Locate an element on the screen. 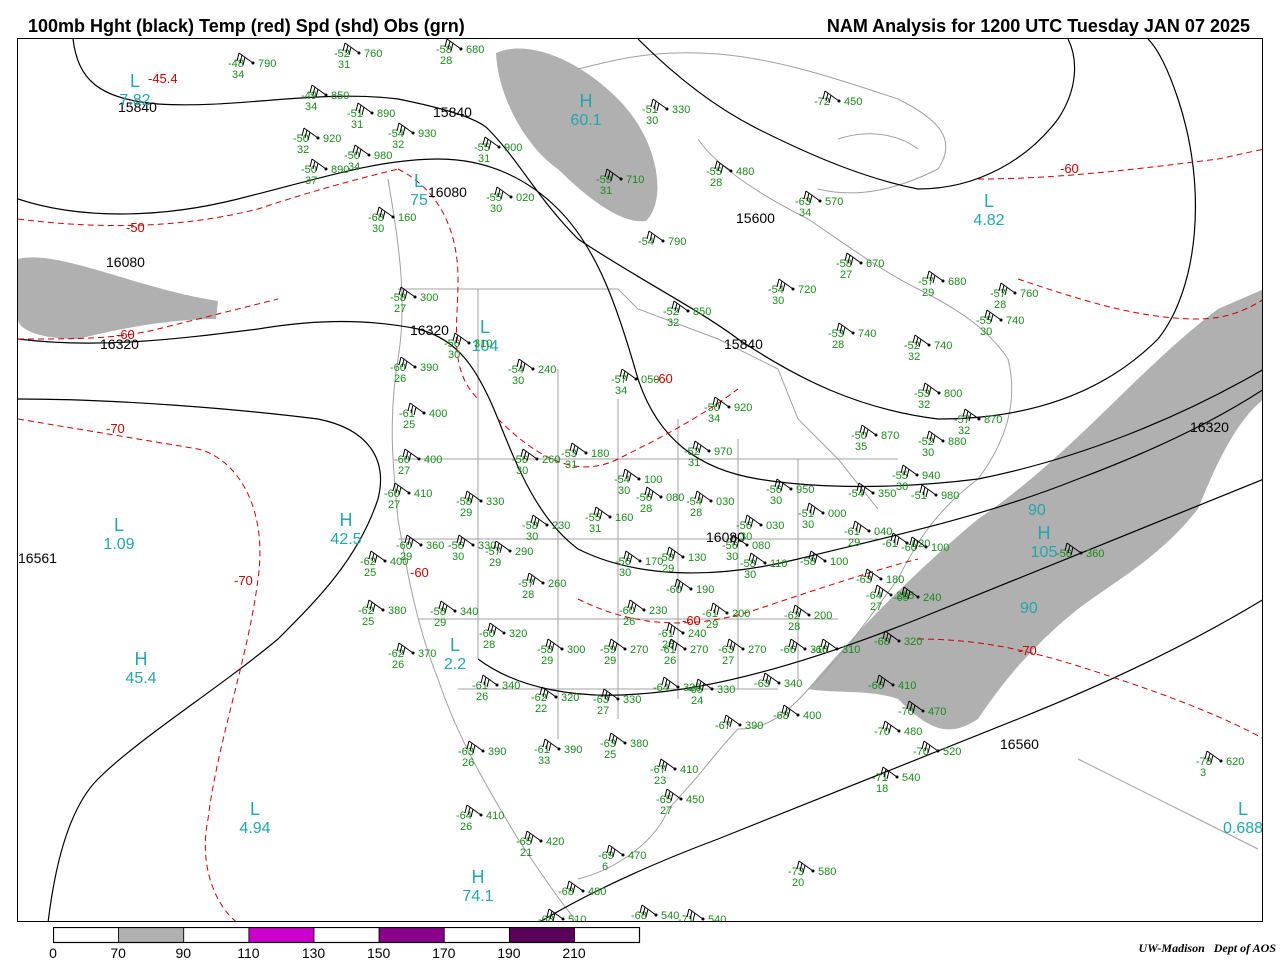 This screenshot has height=961, width=1280. obs-dewpoint: 37 is located at coordinates (311, 181).